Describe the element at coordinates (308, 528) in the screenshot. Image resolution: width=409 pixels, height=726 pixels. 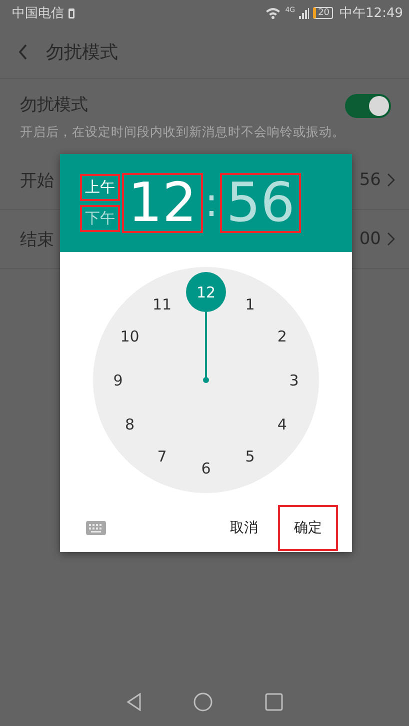
I see `dialog-button: 确定` at that location.